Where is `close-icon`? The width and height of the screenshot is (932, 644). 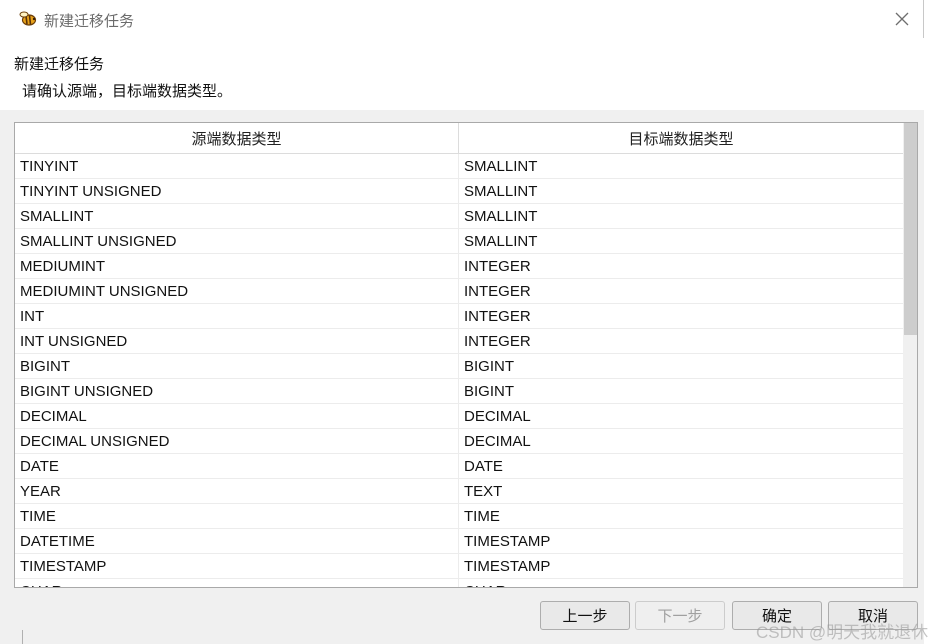
close-icon is located at coordinates (902, 19).